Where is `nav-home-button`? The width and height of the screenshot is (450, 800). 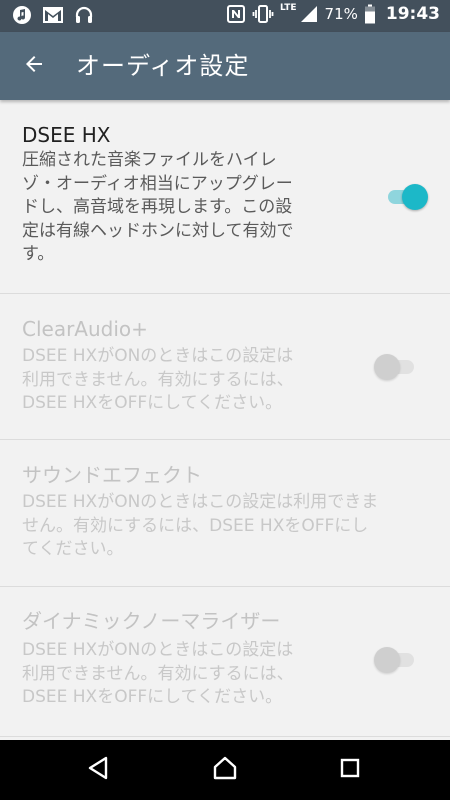
nav-home-button is located at coordinates (225, 770).